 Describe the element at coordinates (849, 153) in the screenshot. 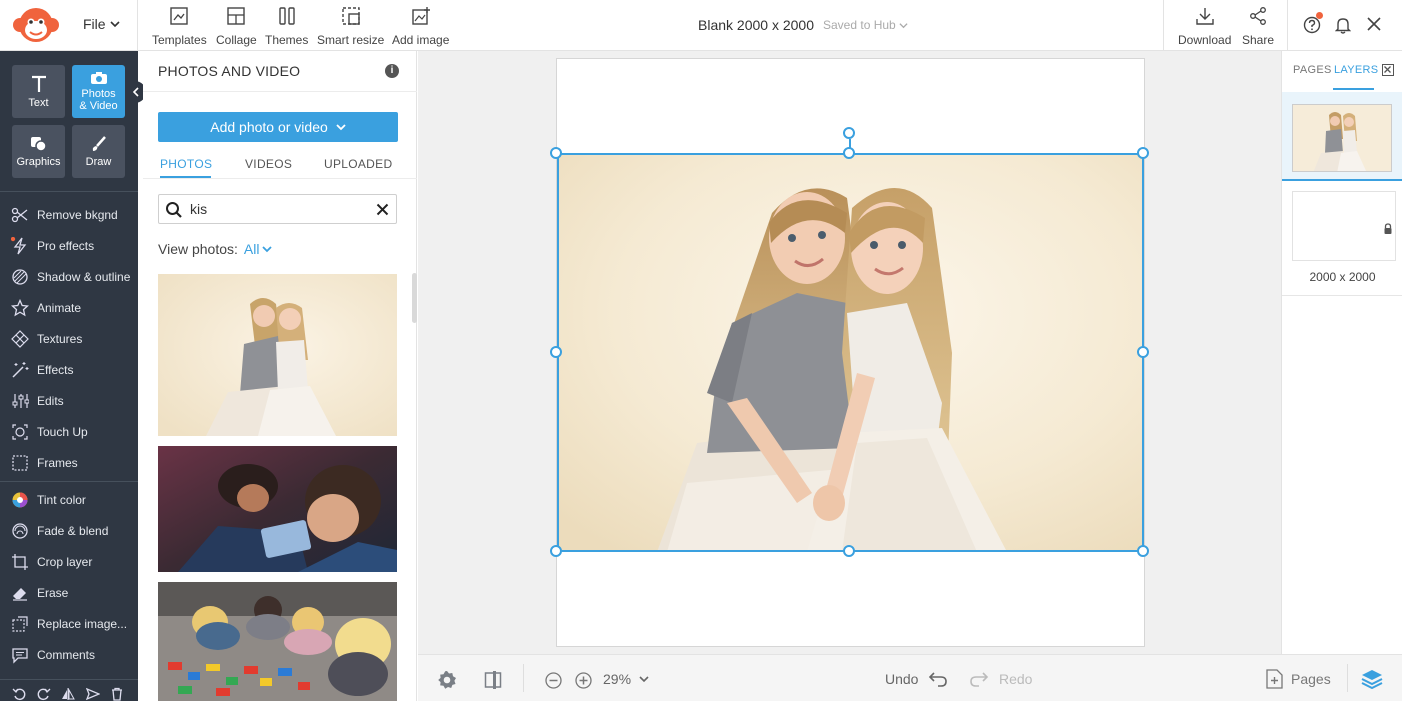

I see `resize-handle-top` at that location.